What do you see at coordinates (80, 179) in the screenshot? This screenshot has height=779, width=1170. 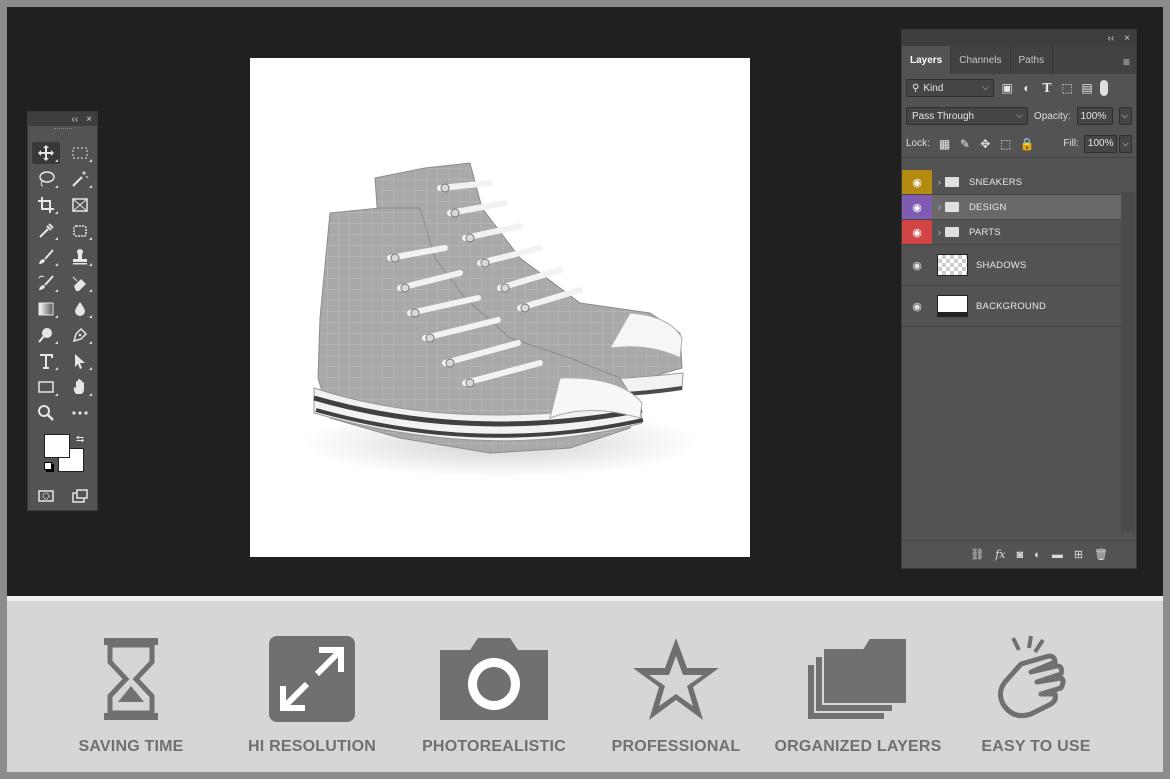 I see `magic-wand-tool` at bounding box center [80, 179].